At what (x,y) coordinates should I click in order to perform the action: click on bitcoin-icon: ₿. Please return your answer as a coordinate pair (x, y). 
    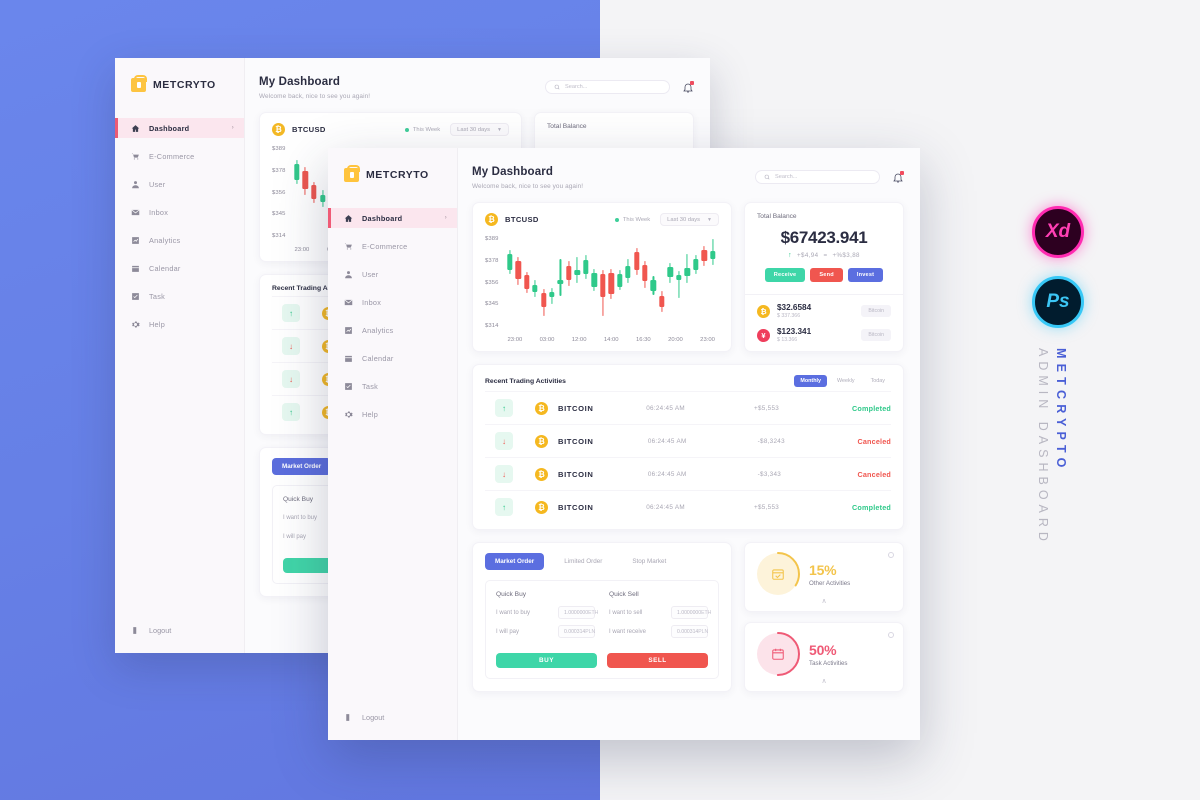
    Looking at the image, I should click on (541, 474).